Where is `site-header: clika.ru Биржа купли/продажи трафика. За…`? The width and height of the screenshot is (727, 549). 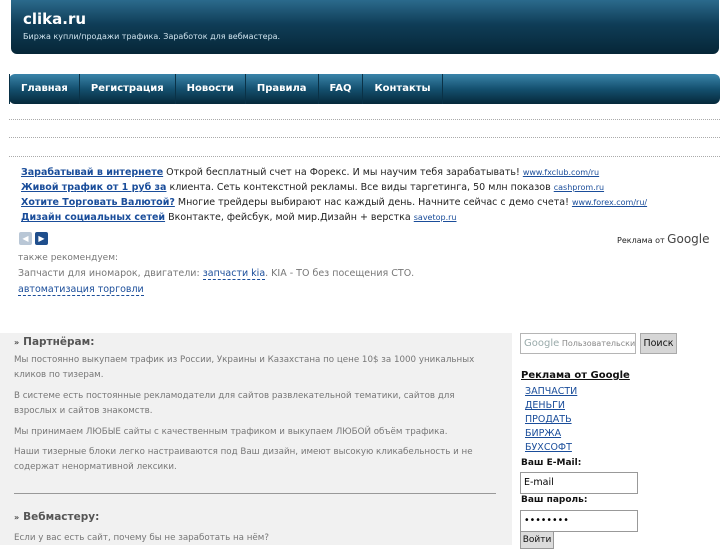 site-header: clika.ru Биржа купли/продажи трафика. За… is located at coordinates (365, 27).